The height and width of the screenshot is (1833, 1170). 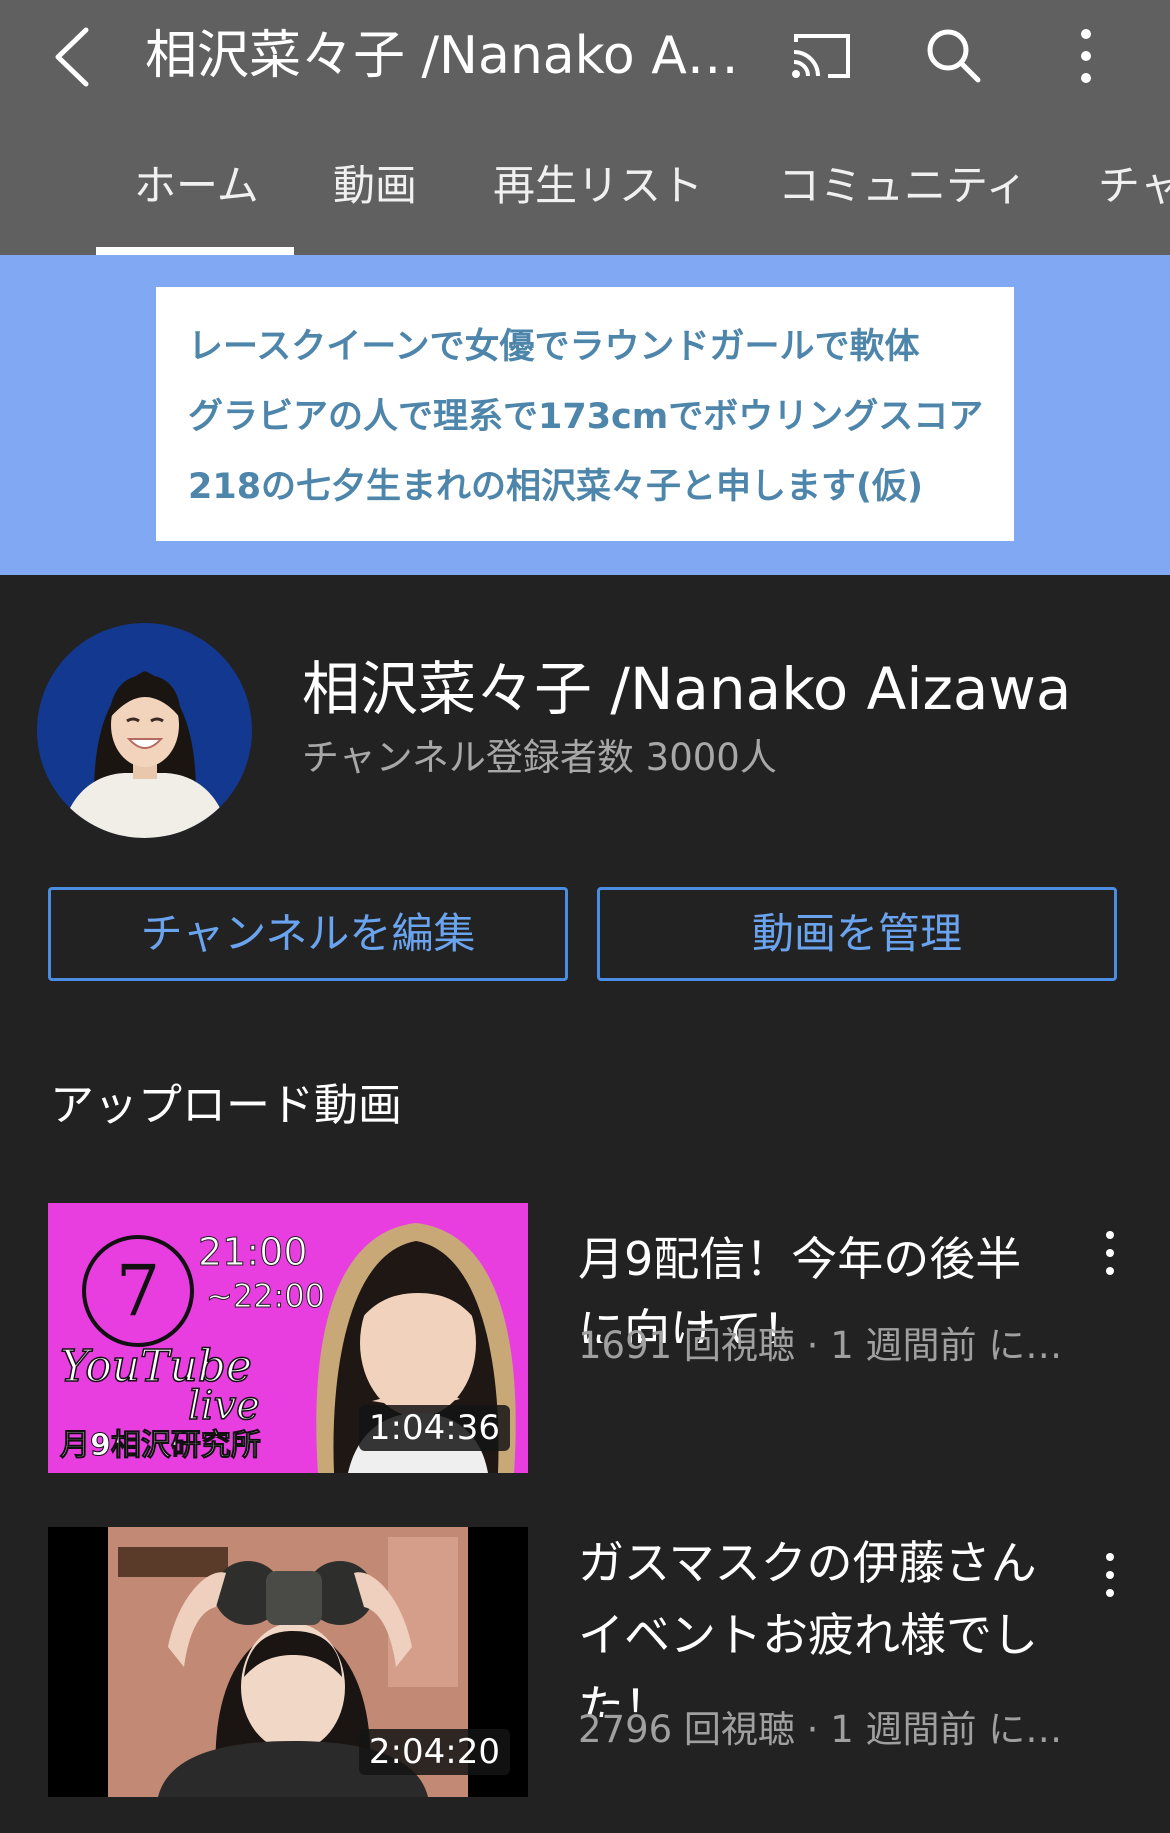 What do you see at coordinates (556, 487) in the screenshot?
I see `banner-line: 218の七夕生まれの相沢菜々子と申します(仮)` at bounding box center [556, 487].